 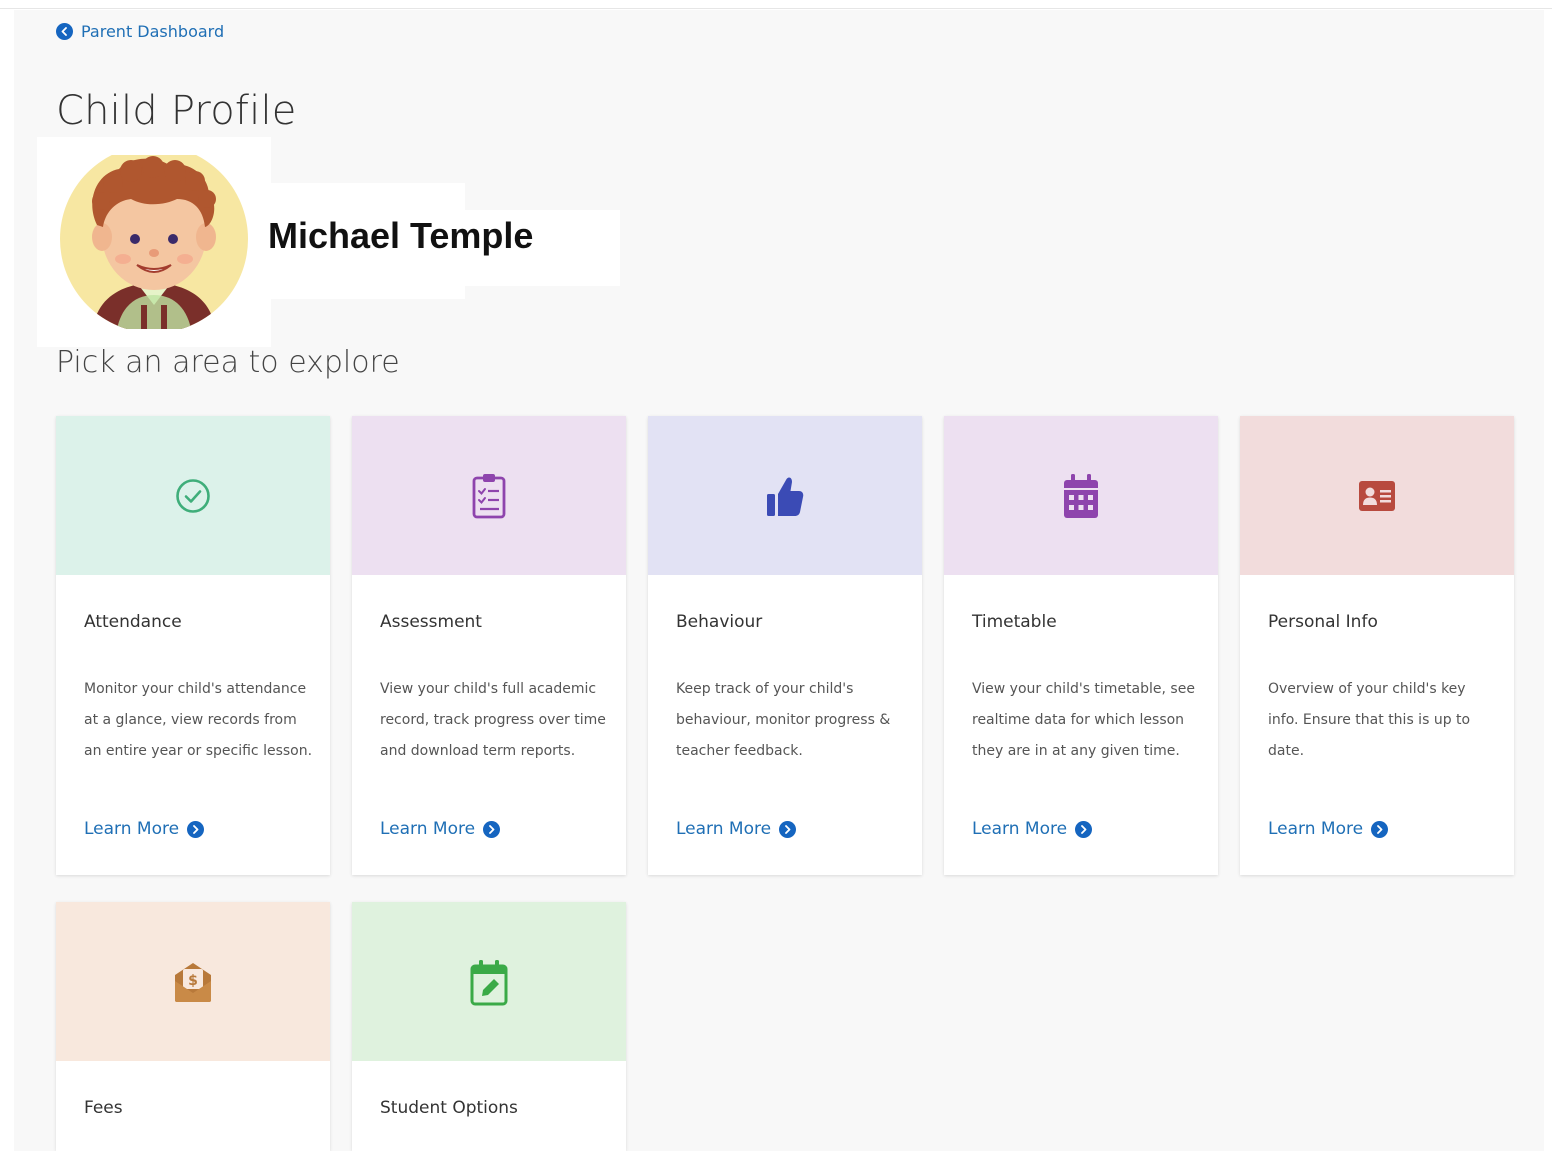 I want to click on card-header: $, so click(x=193, y=981).